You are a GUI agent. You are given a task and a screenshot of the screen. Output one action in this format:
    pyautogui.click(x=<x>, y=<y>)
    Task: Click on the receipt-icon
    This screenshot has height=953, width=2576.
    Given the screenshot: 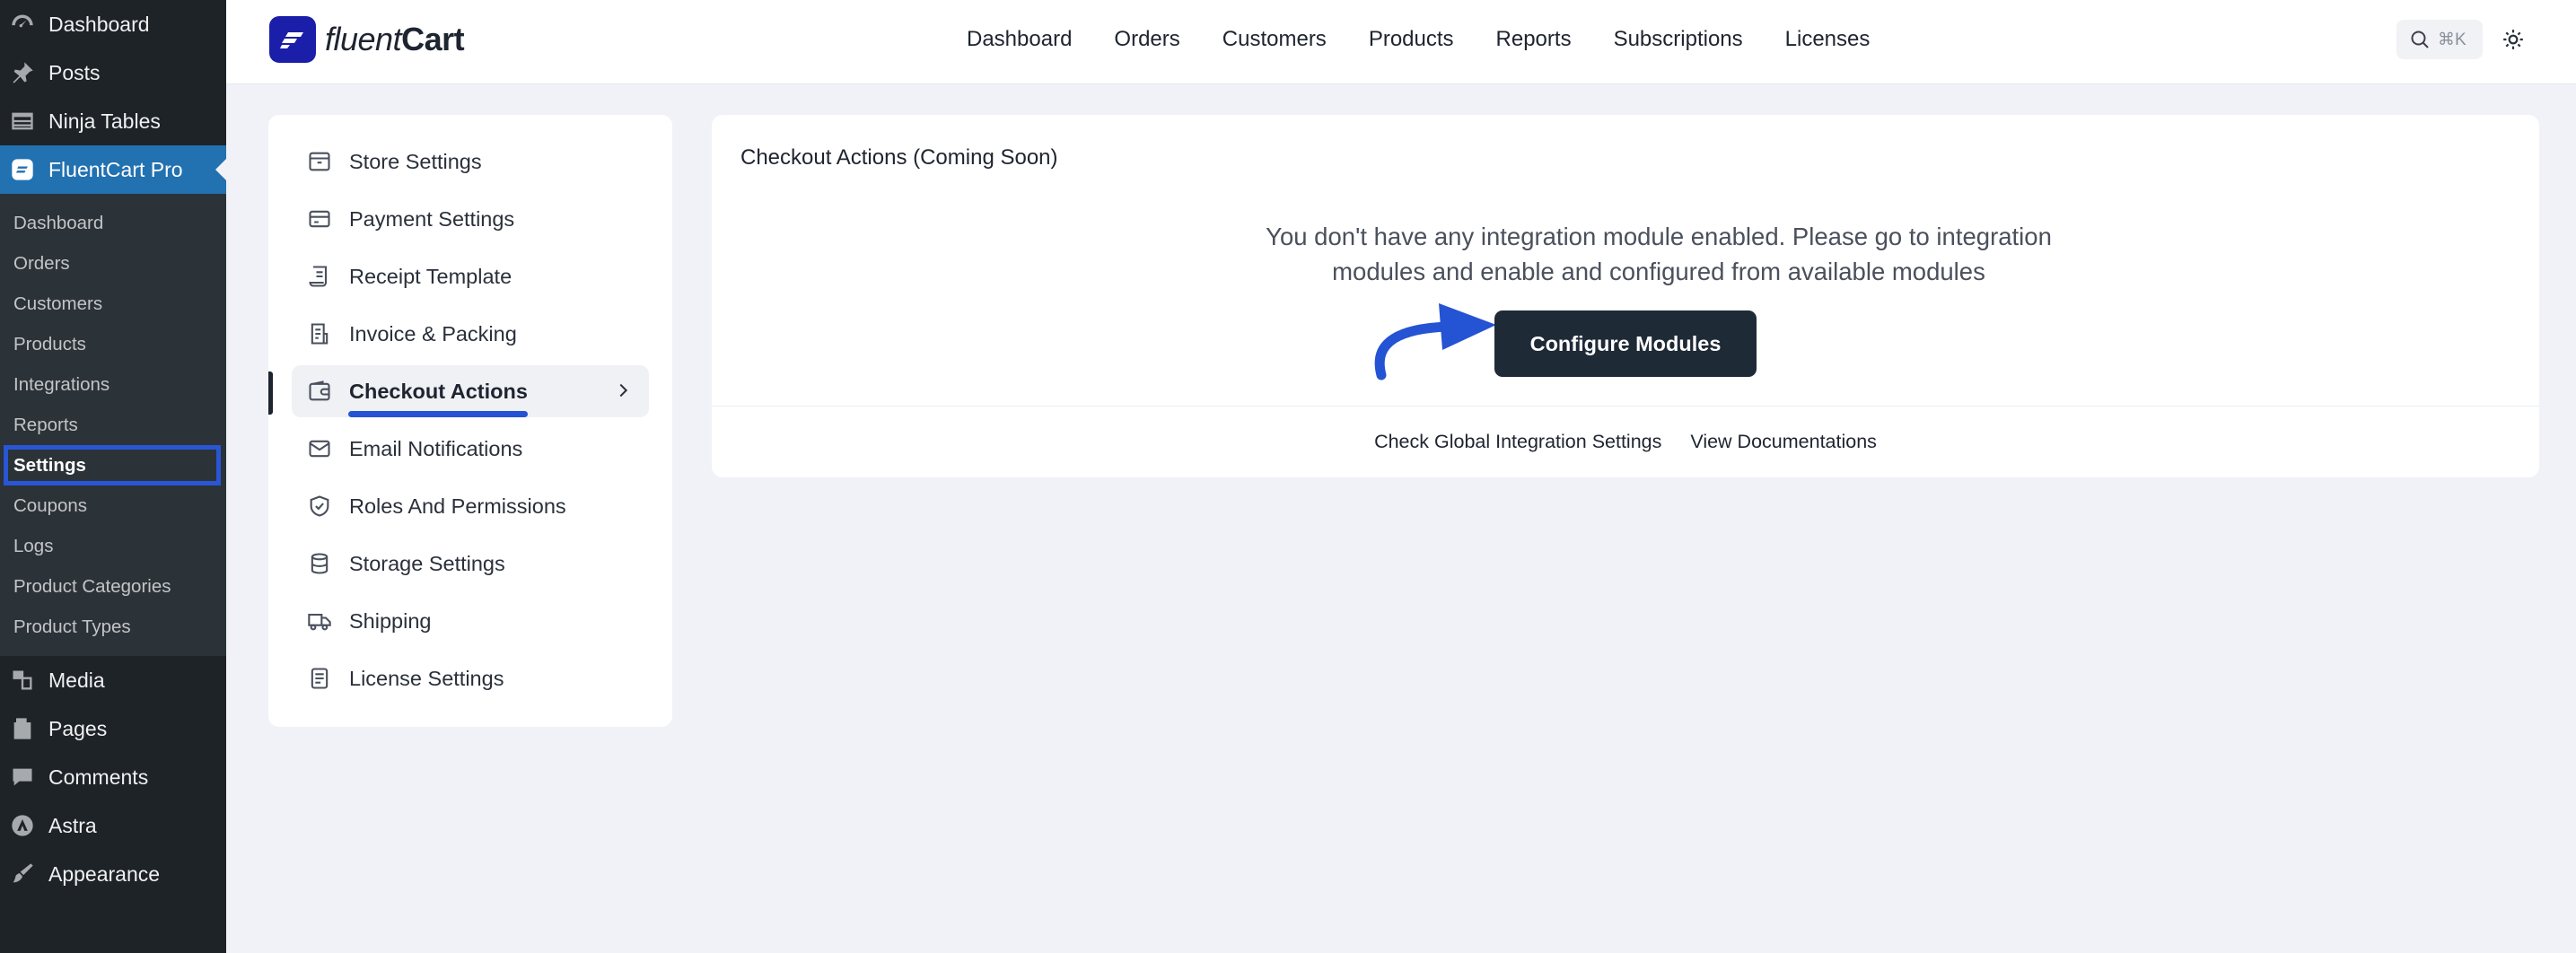 What is the action you would take?
    pyautogui.click(x=319, y=276)
    